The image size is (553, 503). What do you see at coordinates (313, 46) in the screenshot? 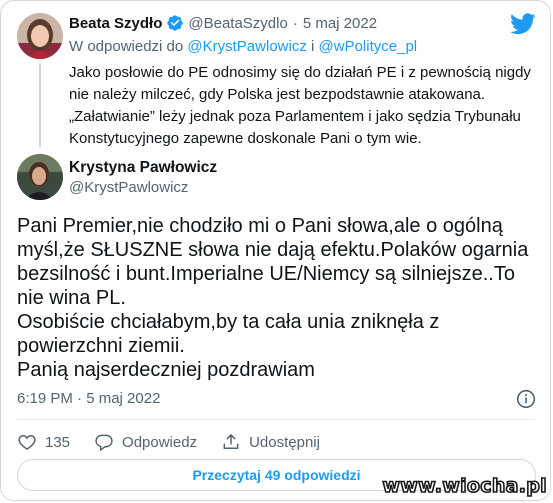
I see `reply-conjunction: i` at bounding box center [313, 46].